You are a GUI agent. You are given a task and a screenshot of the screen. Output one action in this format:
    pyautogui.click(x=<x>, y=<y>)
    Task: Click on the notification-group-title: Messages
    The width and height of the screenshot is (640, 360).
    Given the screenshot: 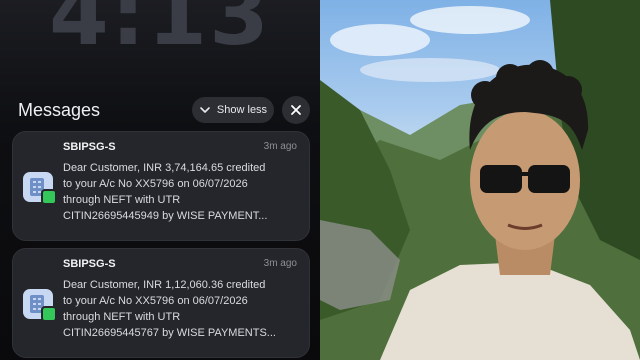 What is the action you would take?
    pyautogui.click(x=59, y=110)
    